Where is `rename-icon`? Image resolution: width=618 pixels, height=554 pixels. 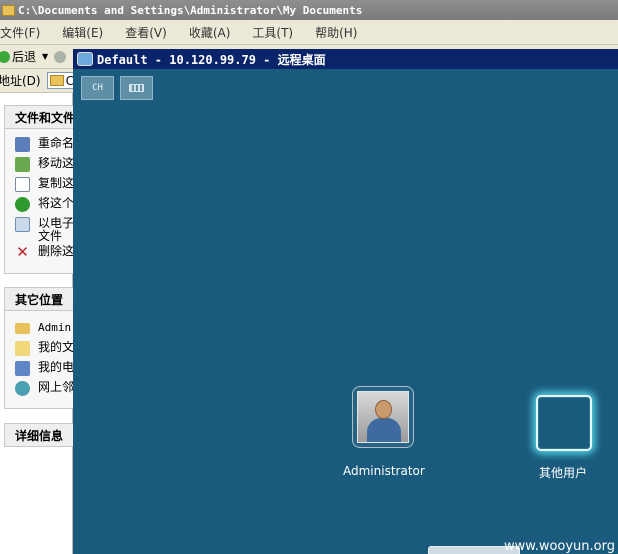 rename-icon is located at coordinates (22, 144).